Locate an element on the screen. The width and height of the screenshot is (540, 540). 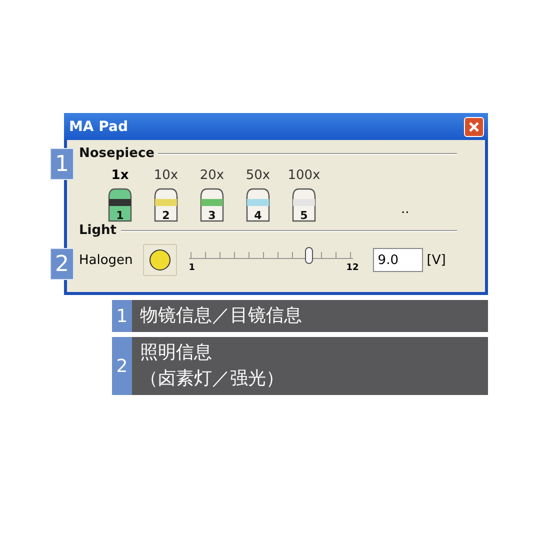
callout-badge: 1 is located at coordinates (62, 164).